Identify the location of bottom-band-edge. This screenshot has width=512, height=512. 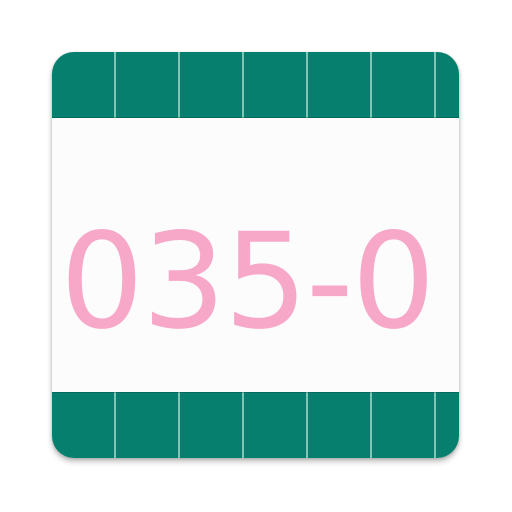
(255, 392).